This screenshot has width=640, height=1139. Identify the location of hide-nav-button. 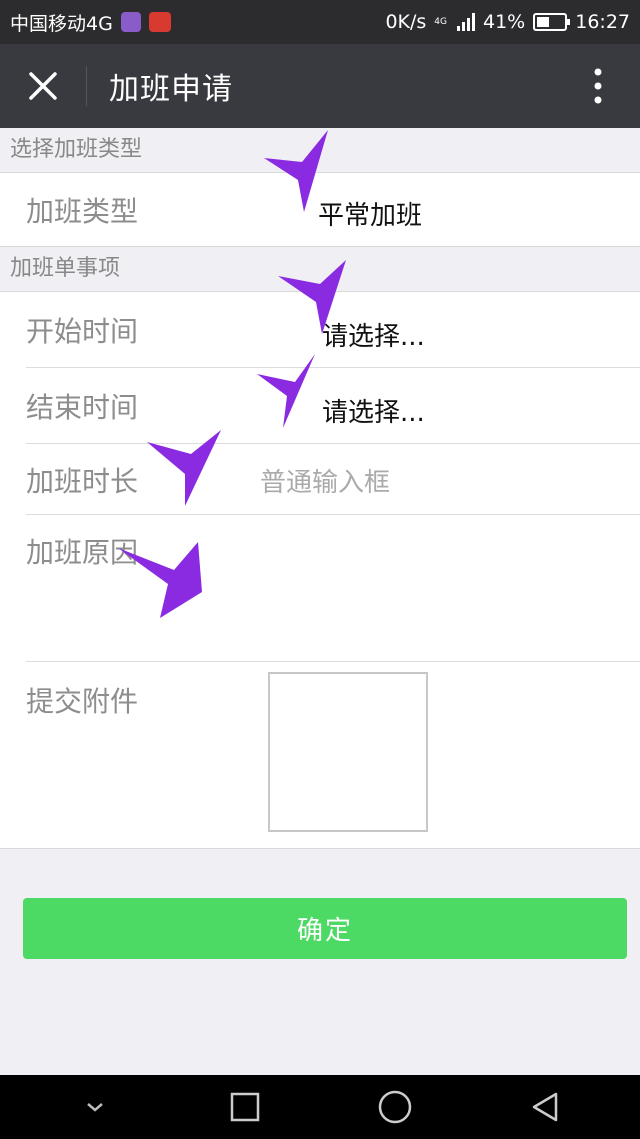
(95, 1107).